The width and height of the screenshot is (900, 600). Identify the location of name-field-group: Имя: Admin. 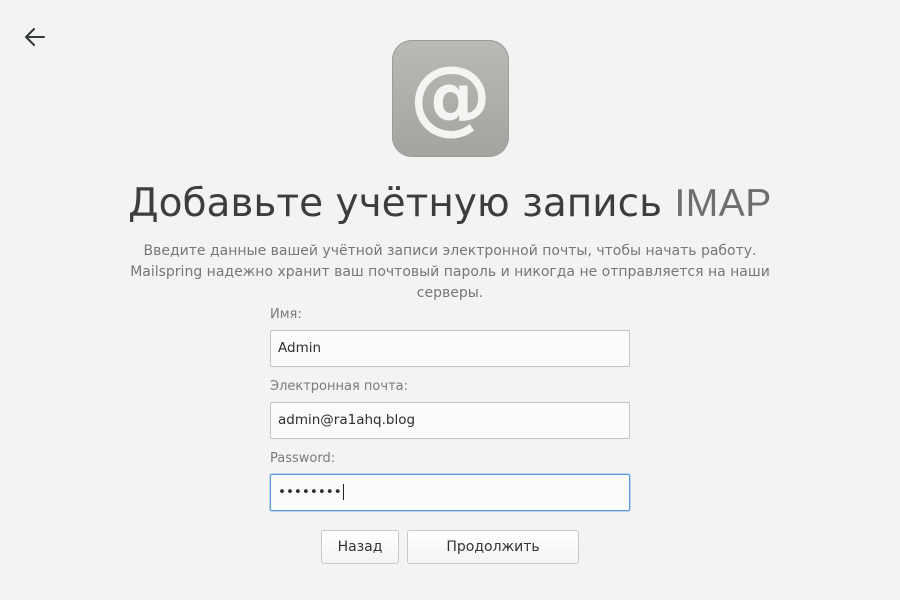
(450, 342).